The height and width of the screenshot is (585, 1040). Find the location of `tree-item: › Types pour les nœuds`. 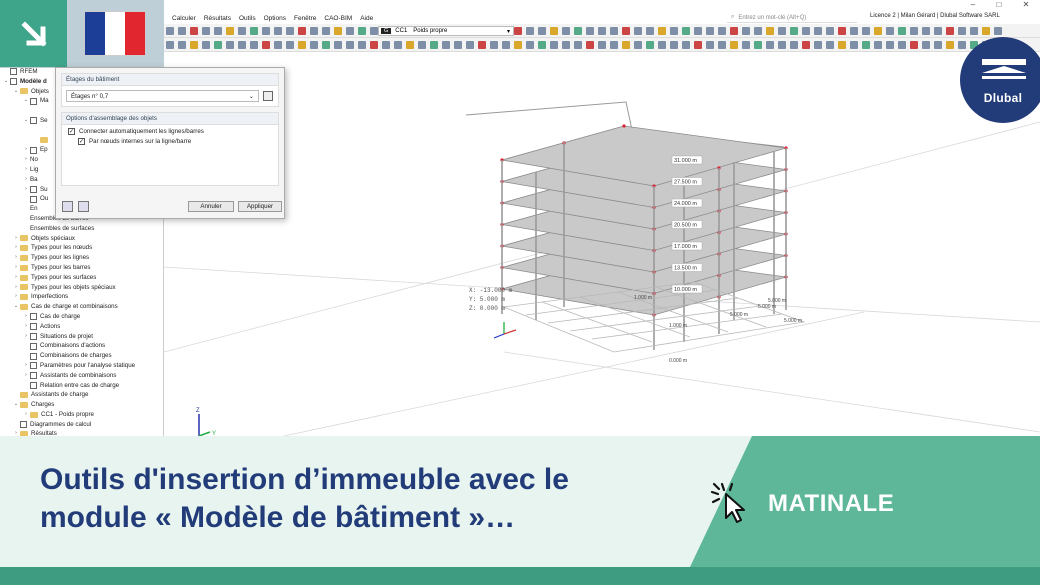

tree-item: › Types pour les nœuds is located at coordinates (81, 248).